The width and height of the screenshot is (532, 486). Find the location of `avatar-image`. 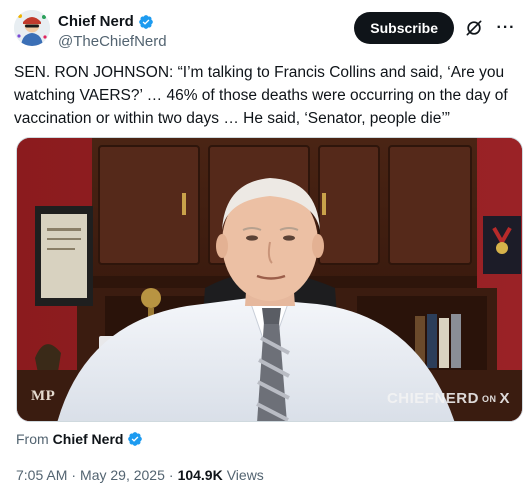

avatar-image is located at coordinates (32, 28).